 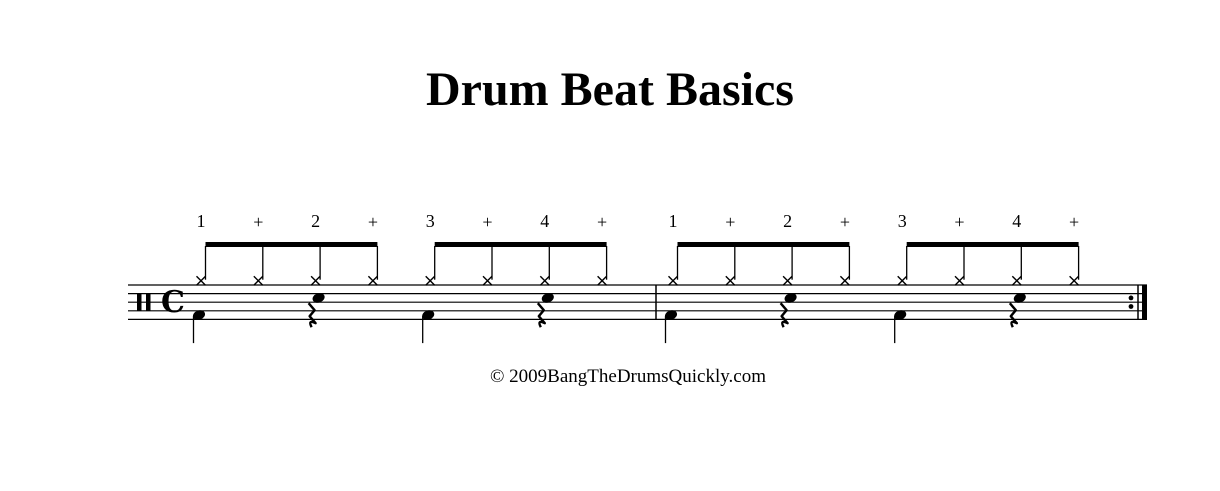 What do you see at coordinates (173, 302) in the screenshot?
I see `time-signature: C` at bounding box center [173, 302].